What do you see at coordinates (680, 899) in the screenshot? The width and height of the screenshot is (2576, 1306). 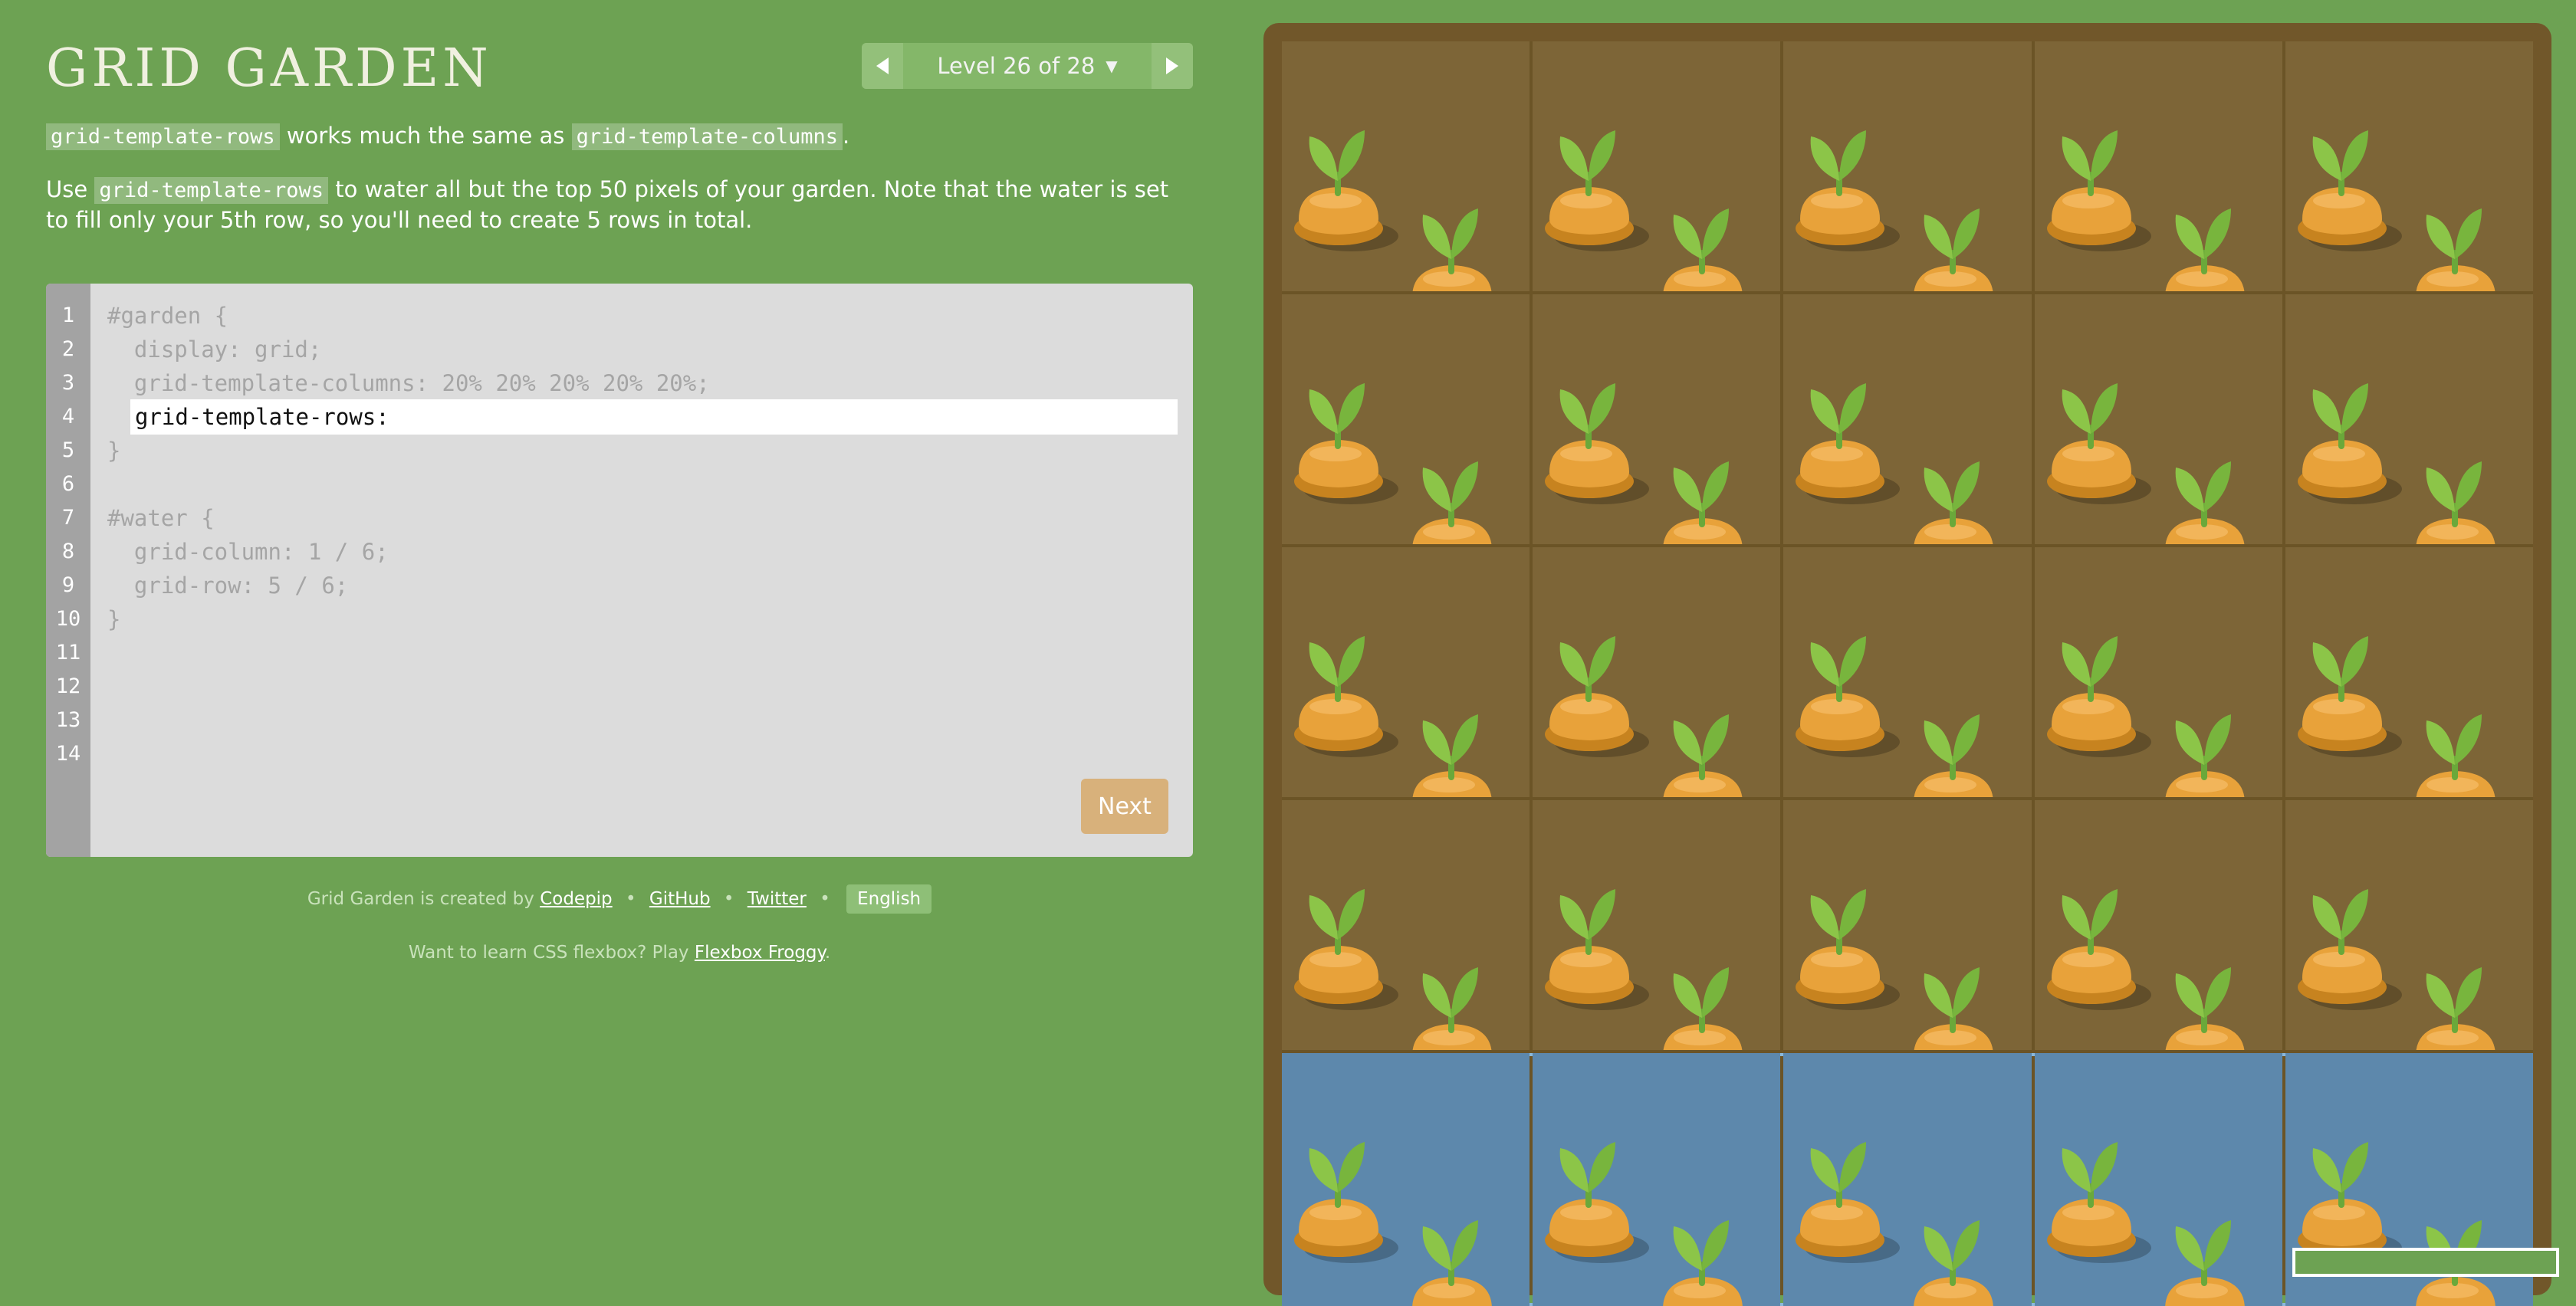 I see `github-link: GitHub` at bounding box center [680, 899].